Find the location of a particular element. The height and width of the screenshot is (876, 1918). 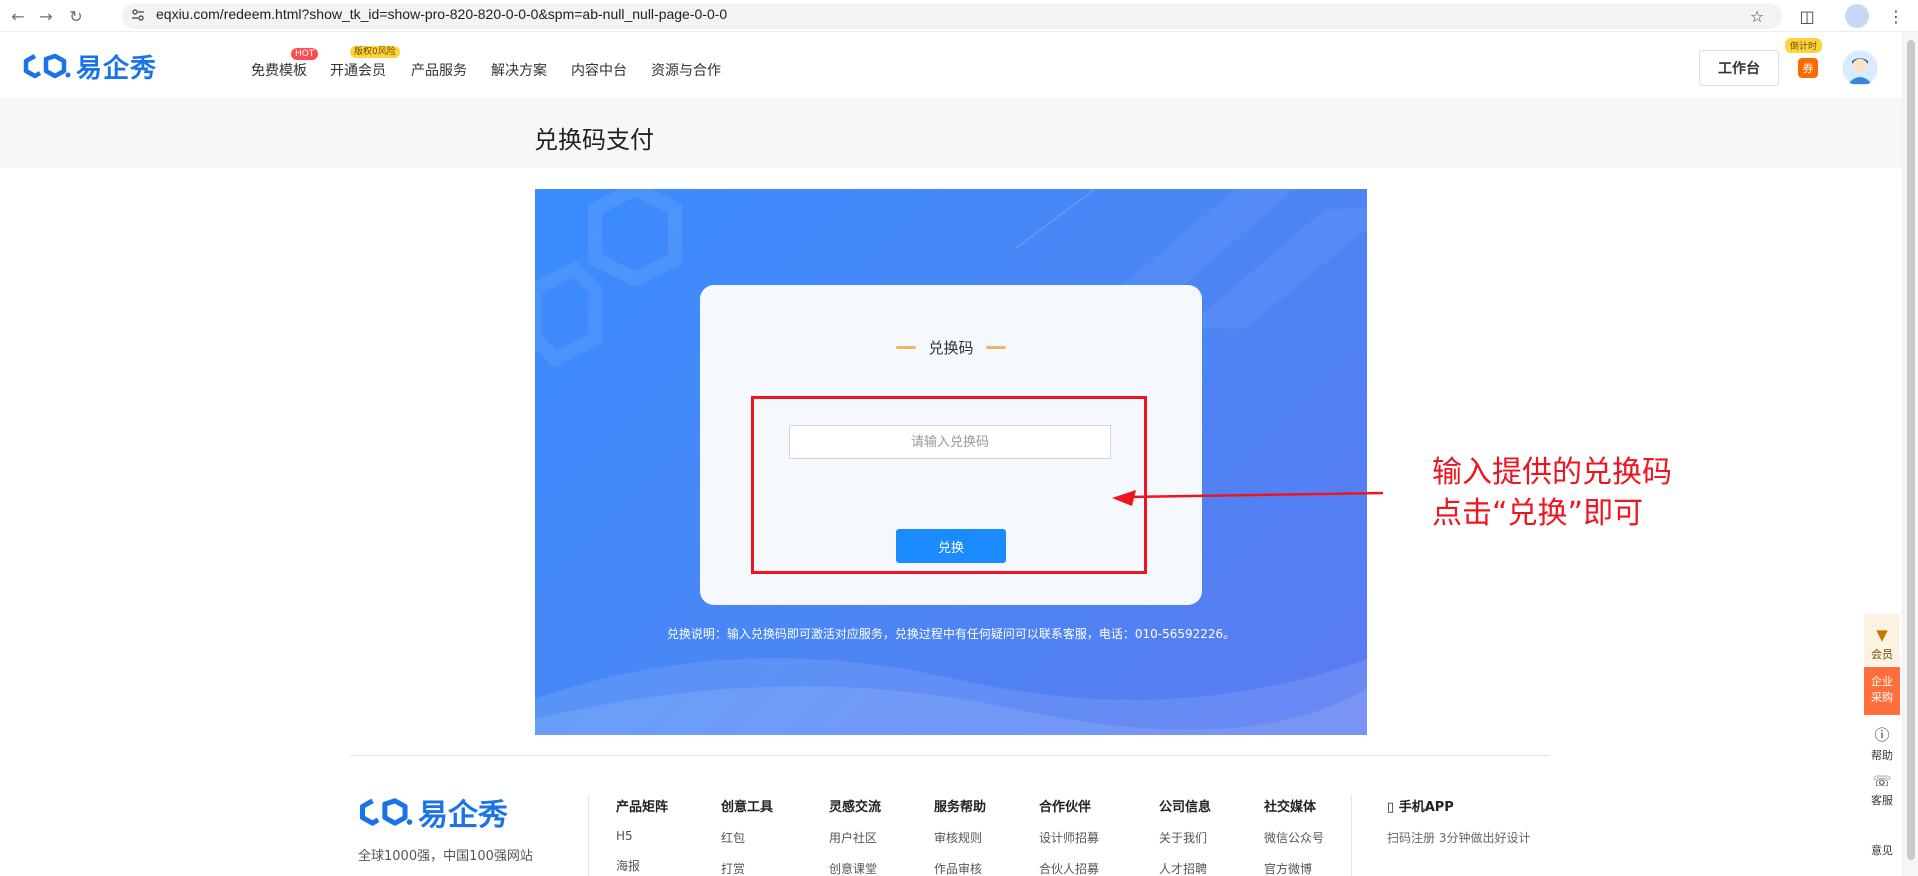

footer-col-title: 产品矩阵 is located at coordinates (642, 807).